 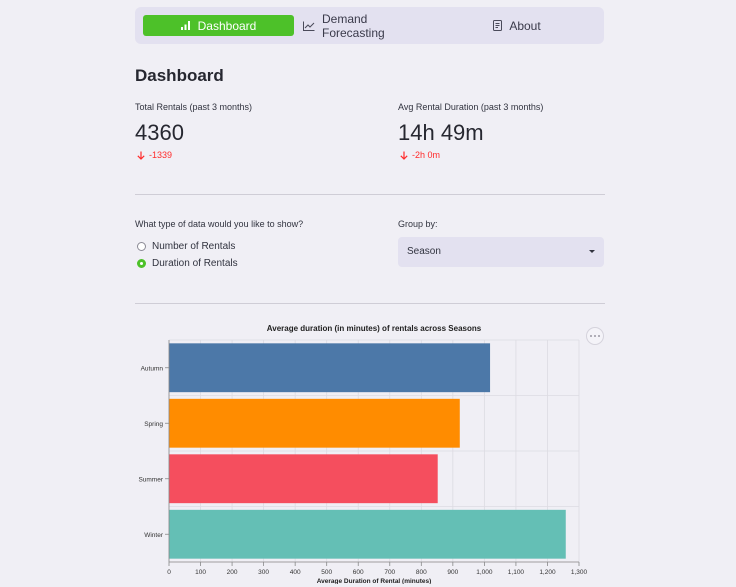 What do you see at coordinates (150, 479) in the screenshot?
I see `y-tick-label: Summer` at bounding box center [150, 479].